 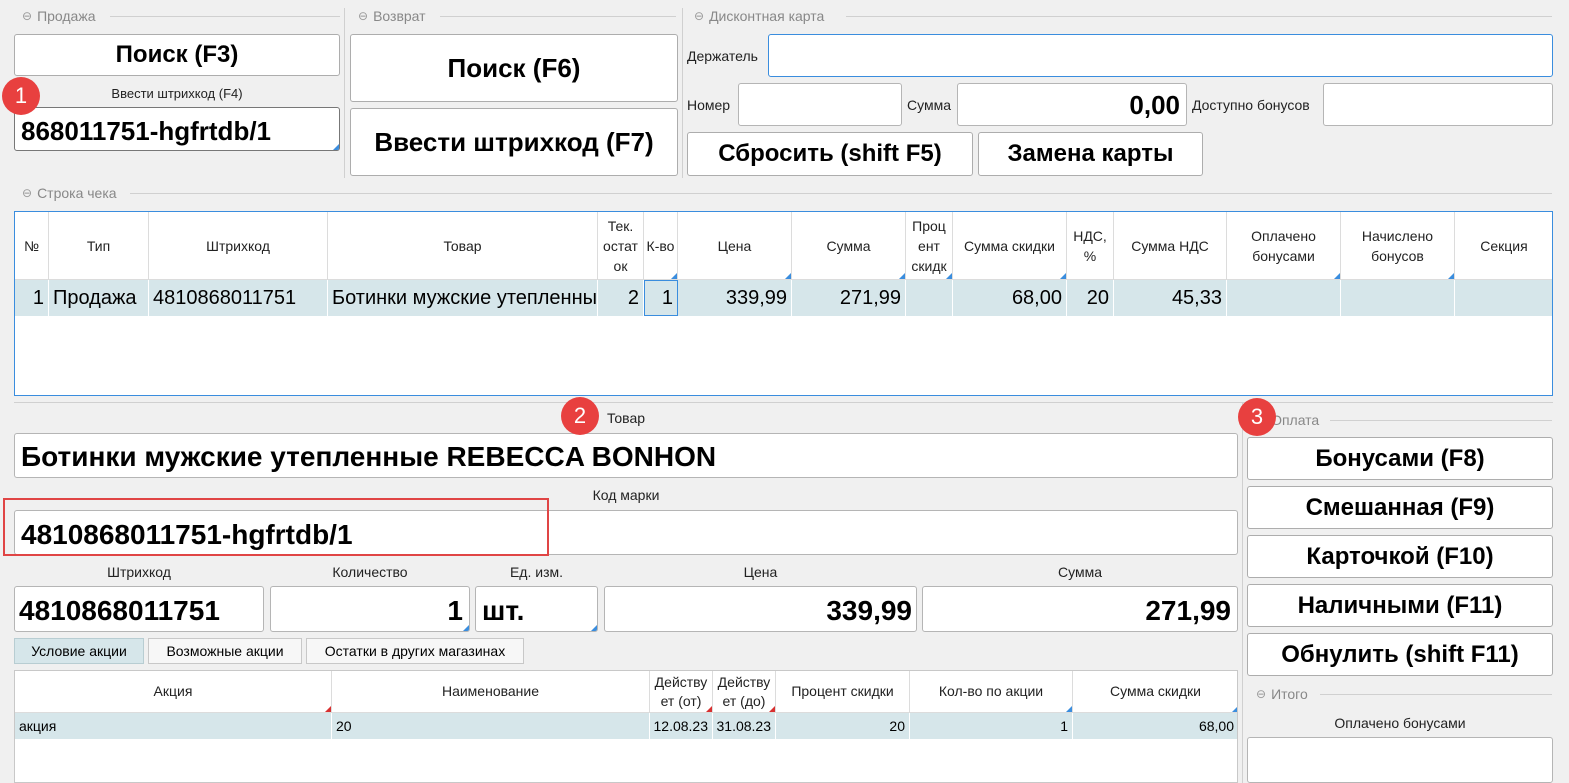 I want to click on bonus-input, so click(x=1438, y=104).